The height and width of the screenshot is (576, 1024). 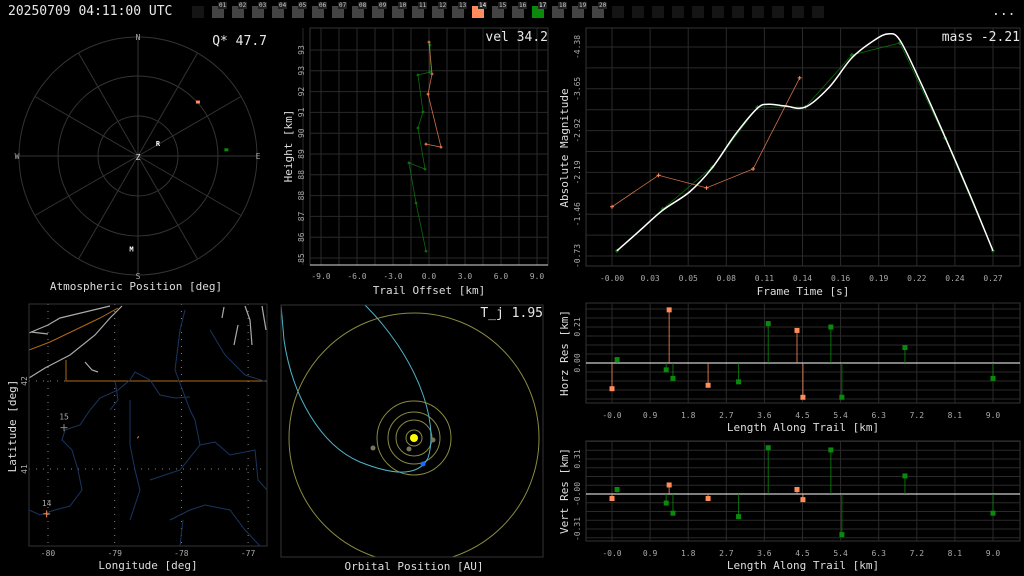 I want to click on trajectory-line, so click(x=419, y=148).